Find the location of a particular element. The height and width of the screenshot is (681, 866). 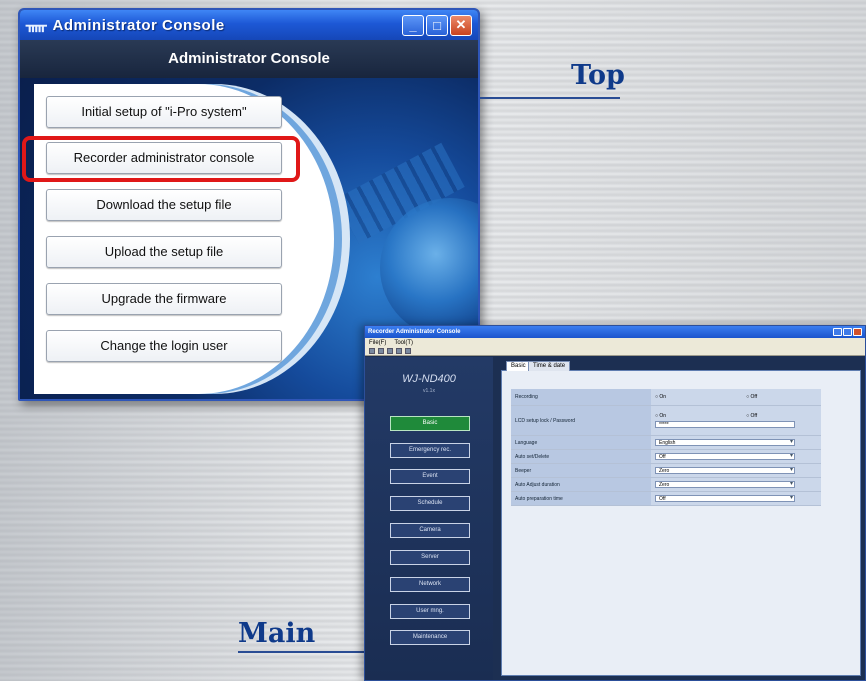

title-bar: ᚅ Administrator Console _ □ ✕ is located at coordinates (249, 25).